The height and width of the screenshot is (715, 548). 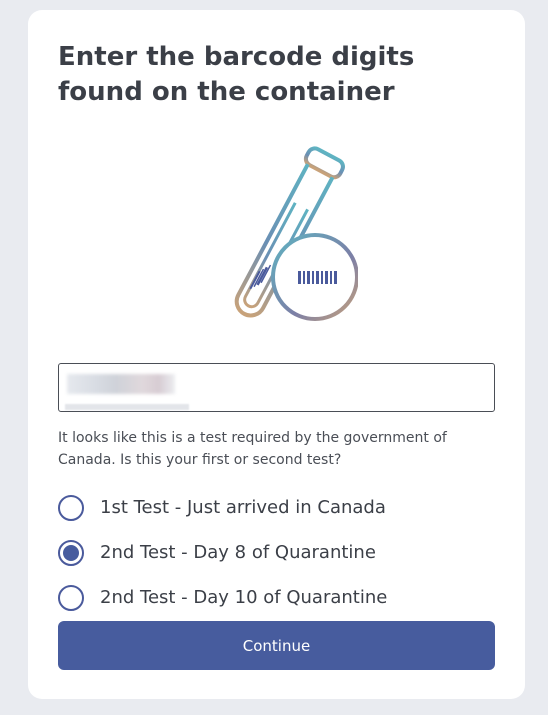 I want to click on barcode-text-input, so click(x=276, y=387).